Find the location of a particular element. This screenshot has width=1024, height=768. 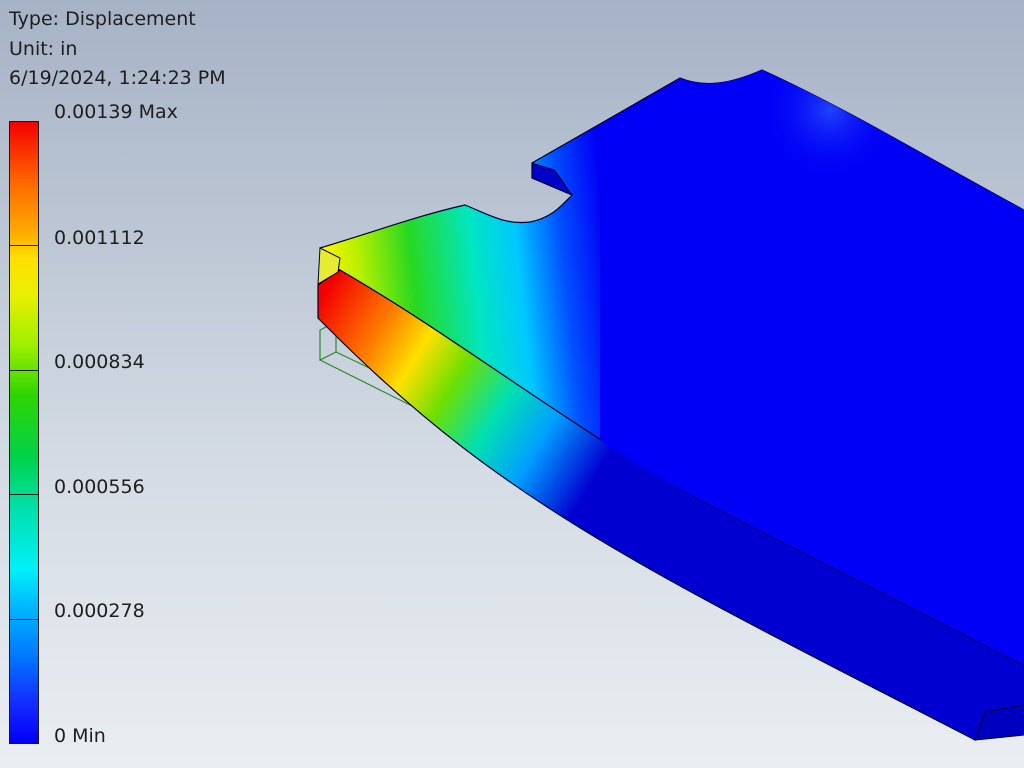

color-scale-bar is located at coordinates (24, 432).